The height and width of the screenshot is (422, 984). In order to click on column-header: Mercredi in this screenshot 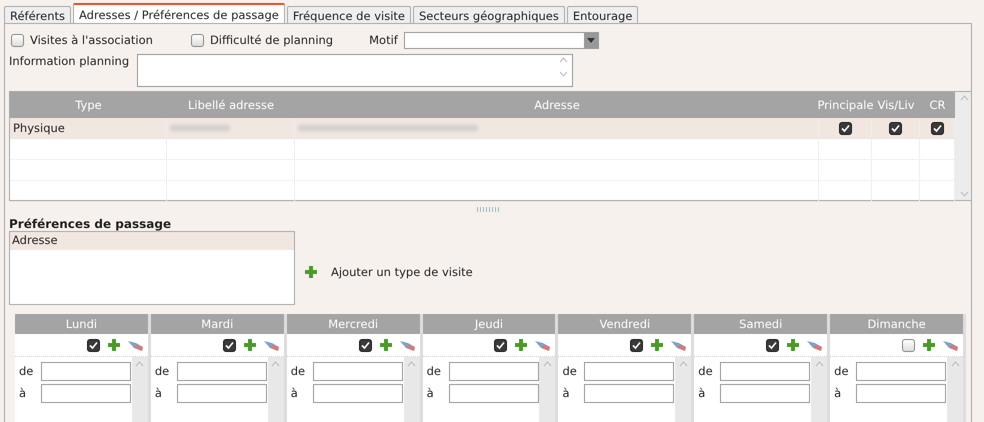, I will do `click(353, 324)`.